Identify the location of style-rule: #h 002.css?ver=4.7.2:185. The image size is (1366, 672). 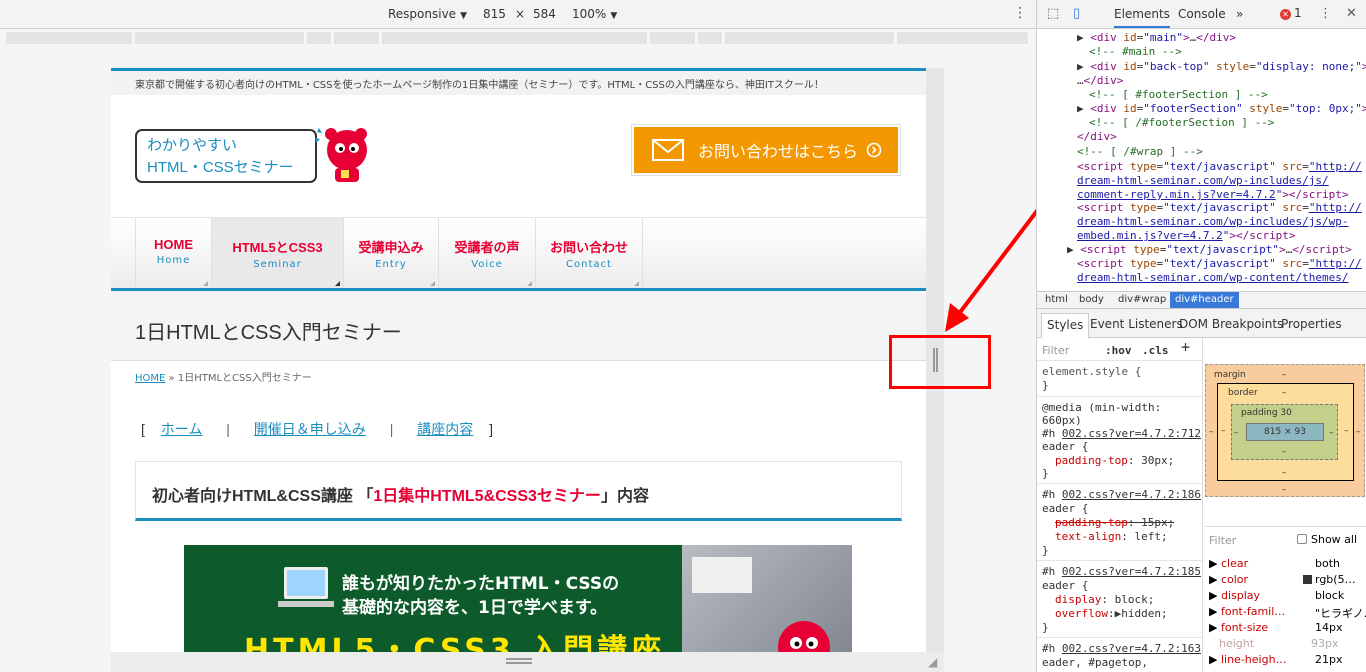
(1121, 571).